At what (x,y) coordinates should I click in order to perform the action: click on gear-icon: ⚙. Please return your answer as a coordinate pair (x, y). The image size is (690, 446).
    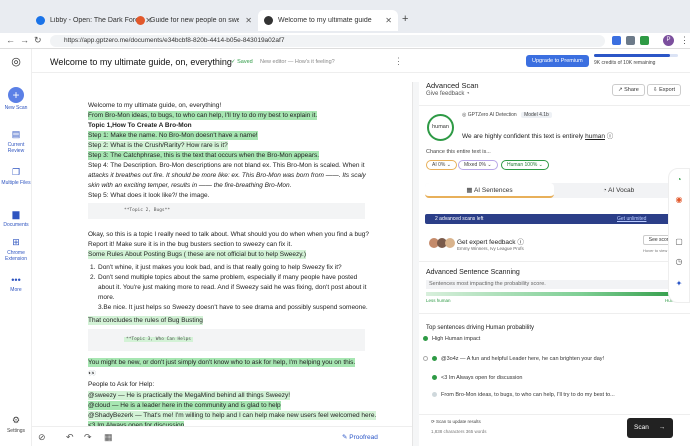
    Looking at the image, I should click on (16, 420).